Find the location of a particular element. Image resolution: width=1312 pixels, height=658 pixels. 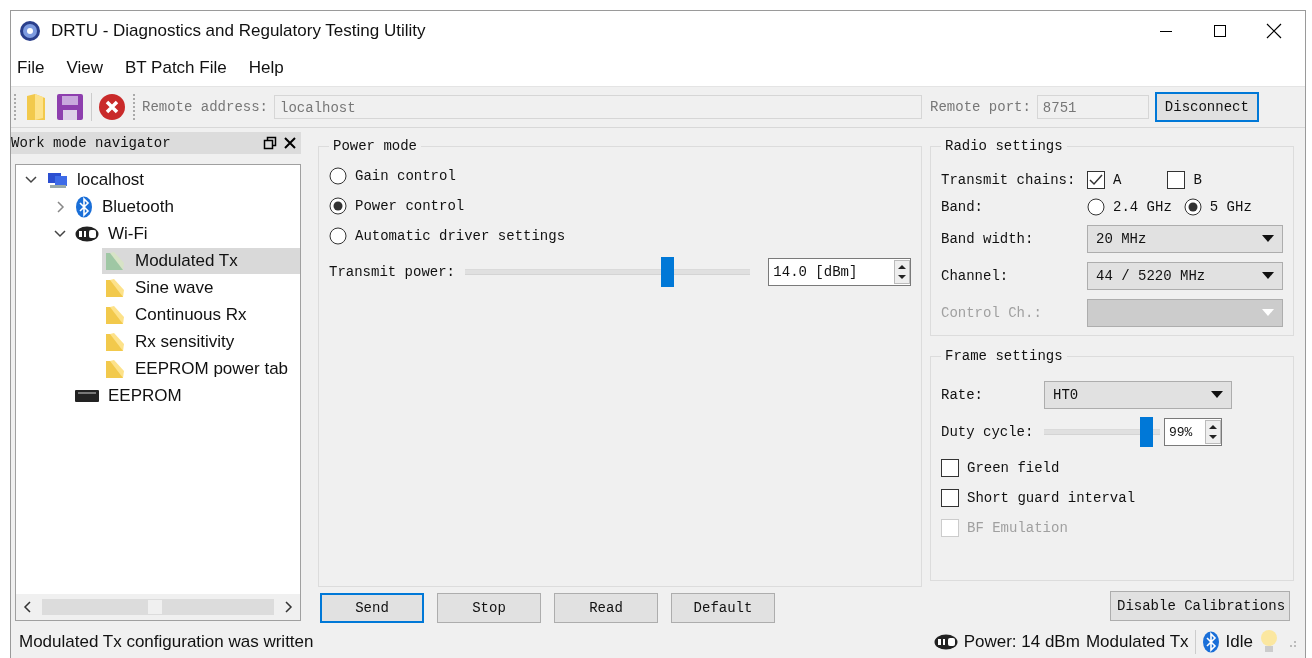

status-message: Modulated Tx configuration was written is located at coordinates (166, 641).